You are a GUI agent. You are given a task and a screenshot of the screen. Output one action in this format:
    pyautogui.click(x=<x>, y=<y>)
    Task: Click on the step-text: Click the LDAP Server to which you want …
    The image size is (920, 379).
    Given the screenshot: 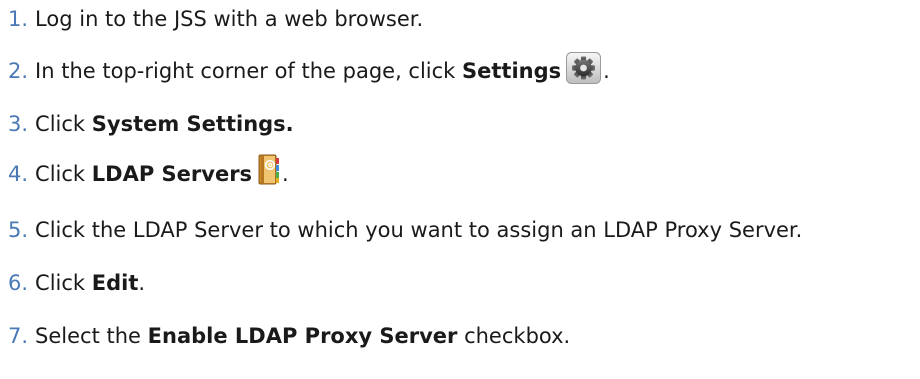 What is the action you would take?
    pyautogui.click(x=419, y=230)
    